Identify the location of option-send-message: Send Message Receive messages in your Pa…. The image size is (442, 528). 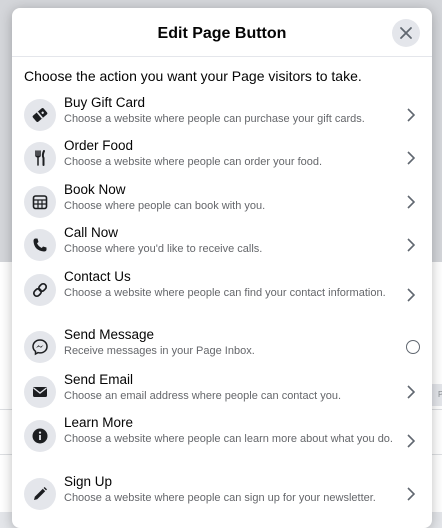
(222, 346).